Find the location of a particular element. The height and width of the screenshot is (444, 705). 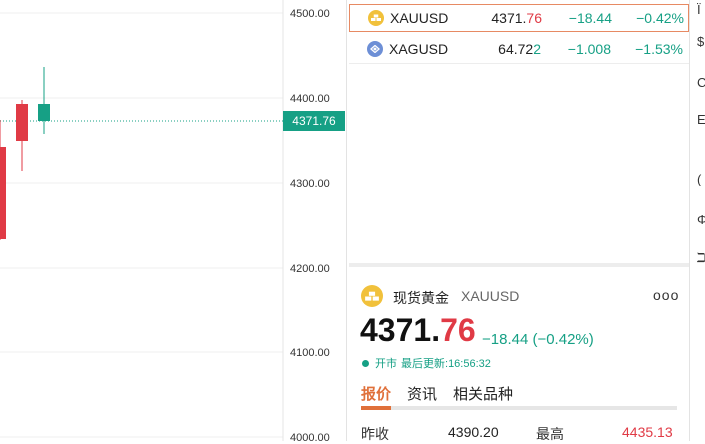

watchlist-row-xauusd: XAUUSD 4371.76 −18.44 −0.42% is located at coordinates (519, 18).